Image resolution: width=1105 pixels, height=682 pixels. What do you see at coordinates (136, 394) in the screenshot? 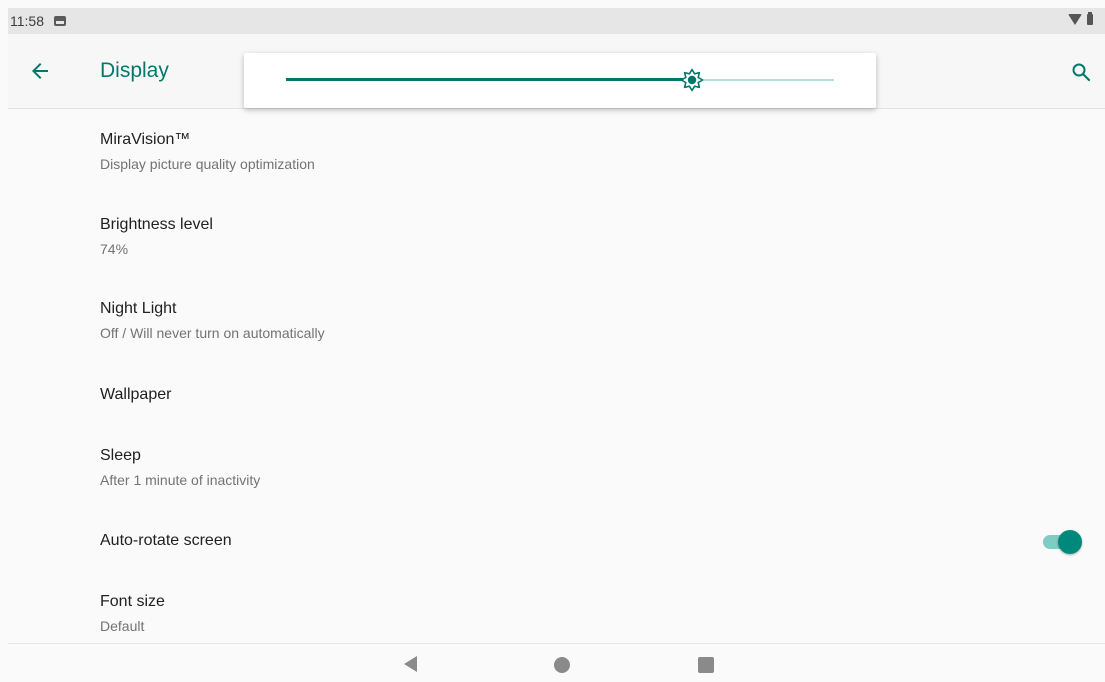
I see `setting-title: Wallpaper` at bounding box center [136, 394].